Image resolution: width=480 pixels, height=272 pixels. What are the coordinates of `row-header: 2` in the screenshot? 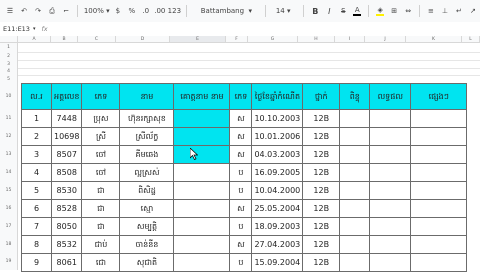 It's located at (9, 56).